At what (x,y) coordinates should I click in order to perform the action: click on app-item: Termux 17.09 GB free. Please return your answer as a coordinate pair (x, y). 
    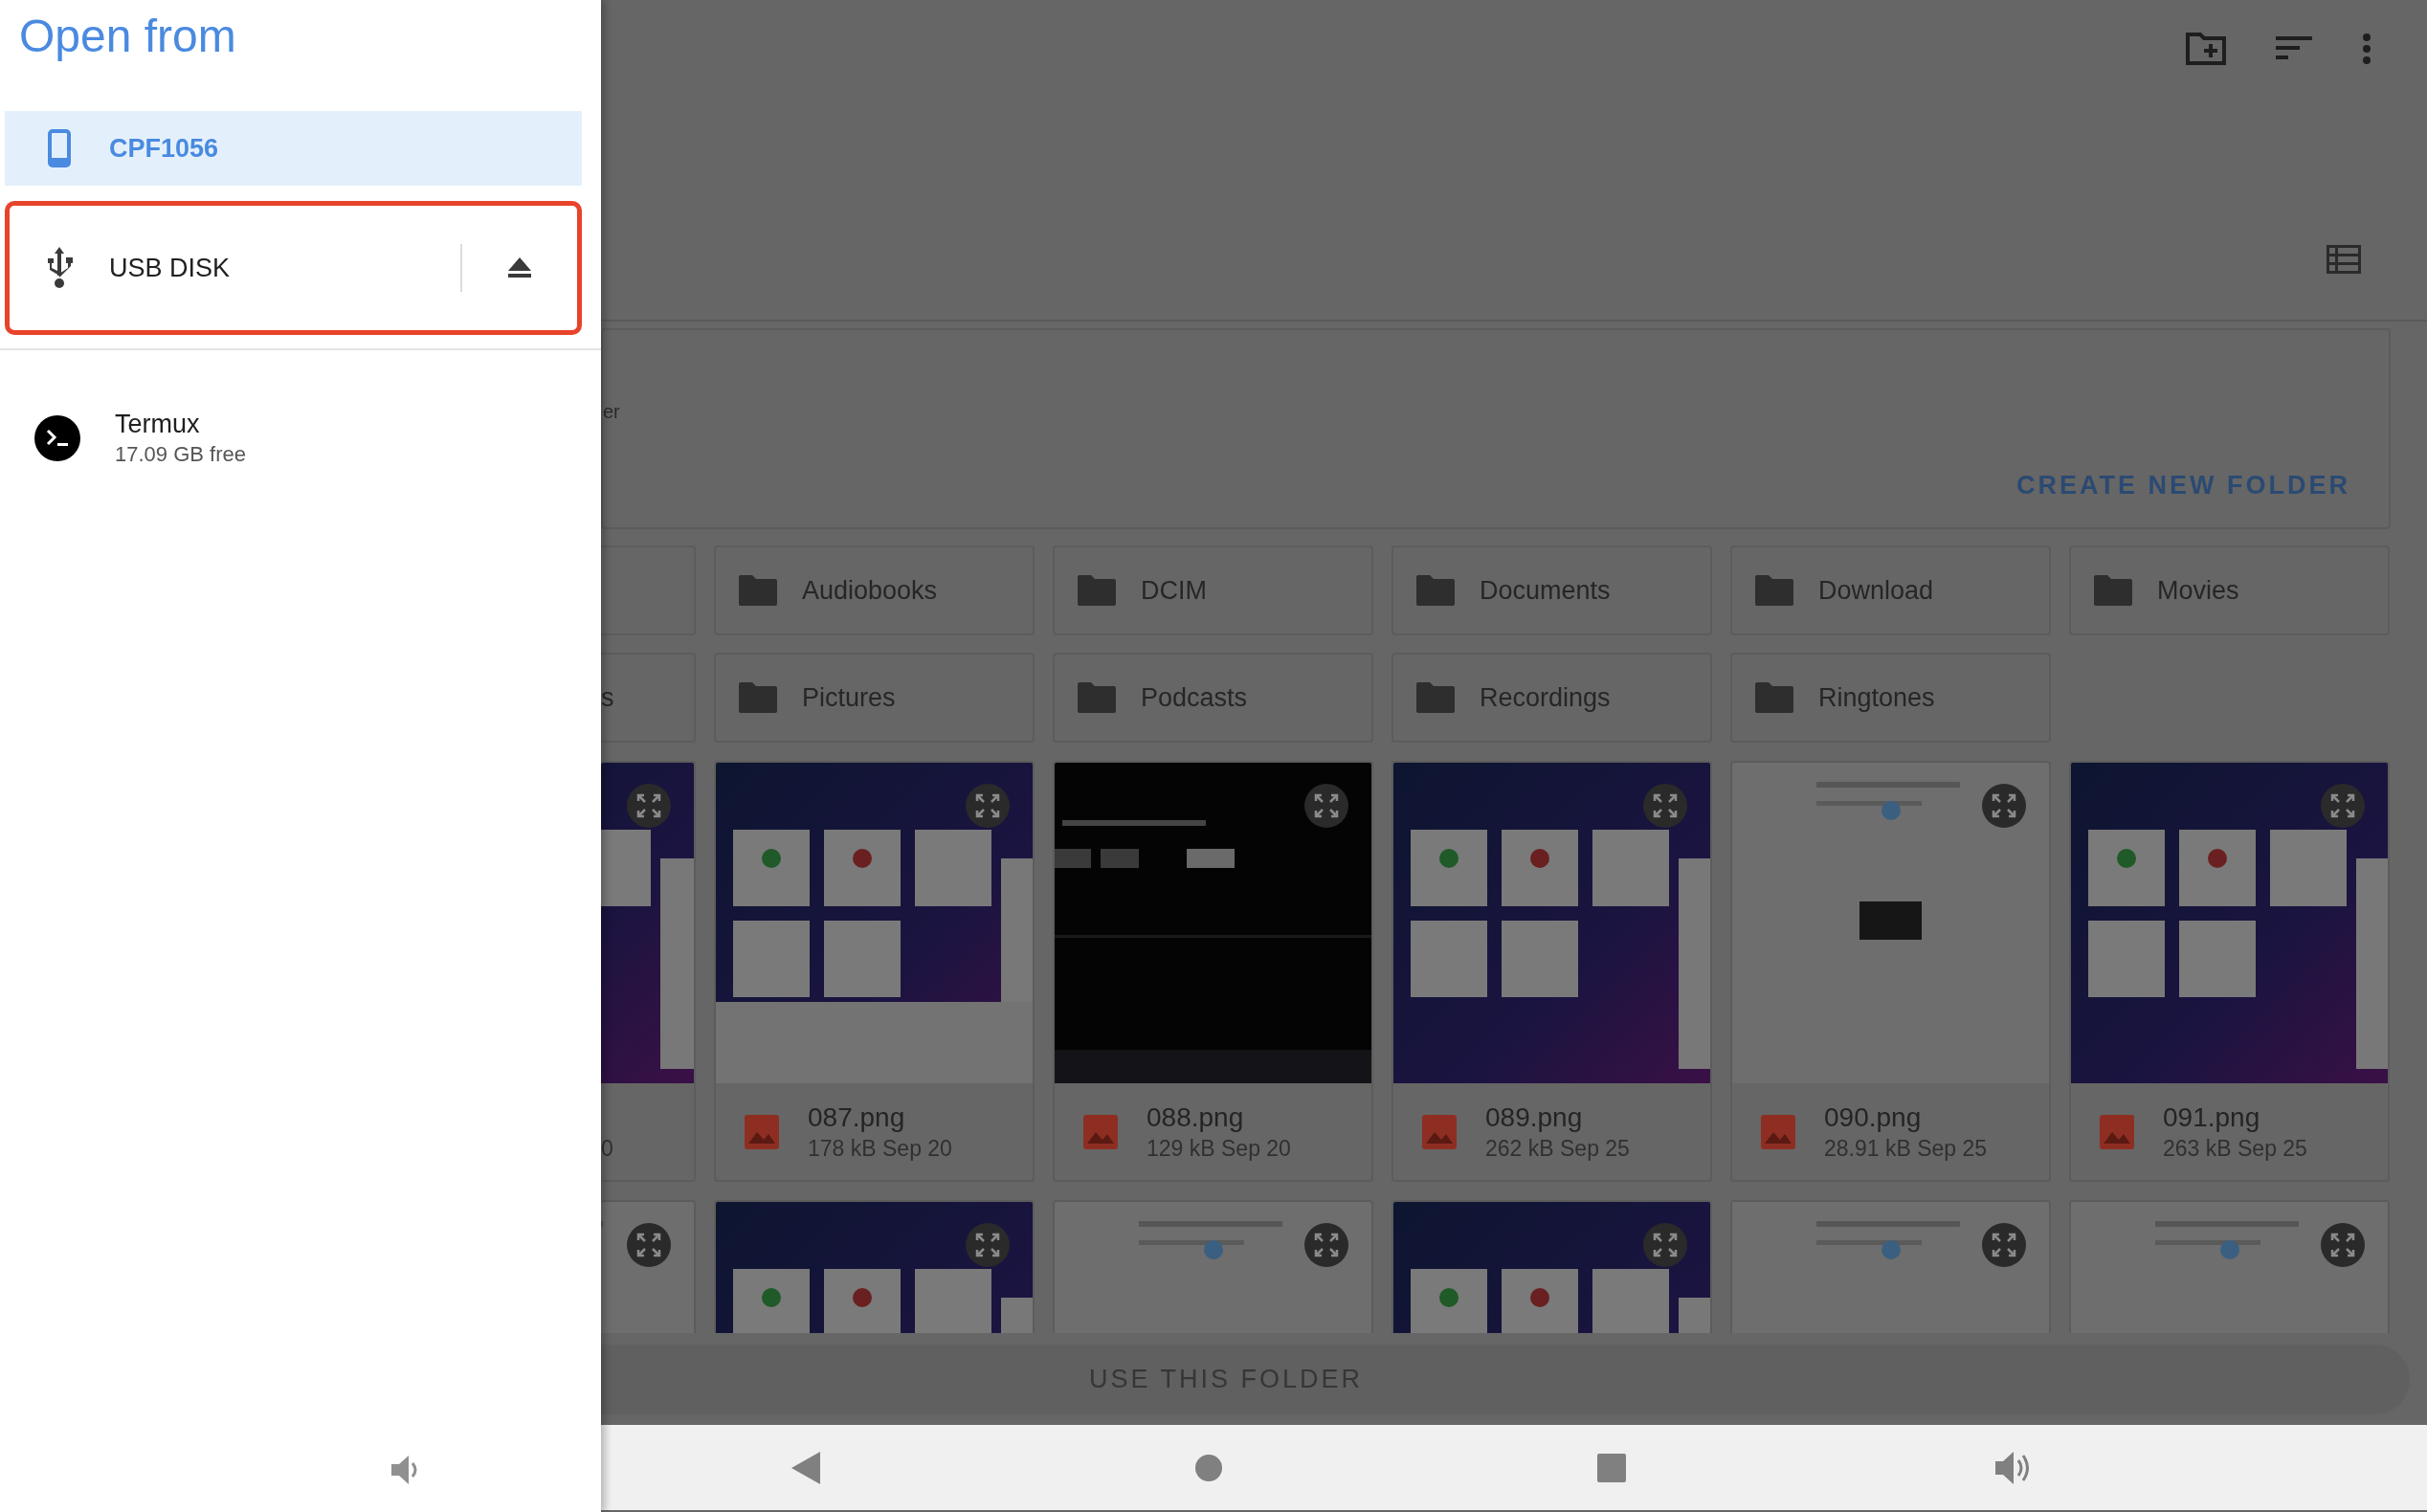
    Looking at the image, I should click on (300, 438).